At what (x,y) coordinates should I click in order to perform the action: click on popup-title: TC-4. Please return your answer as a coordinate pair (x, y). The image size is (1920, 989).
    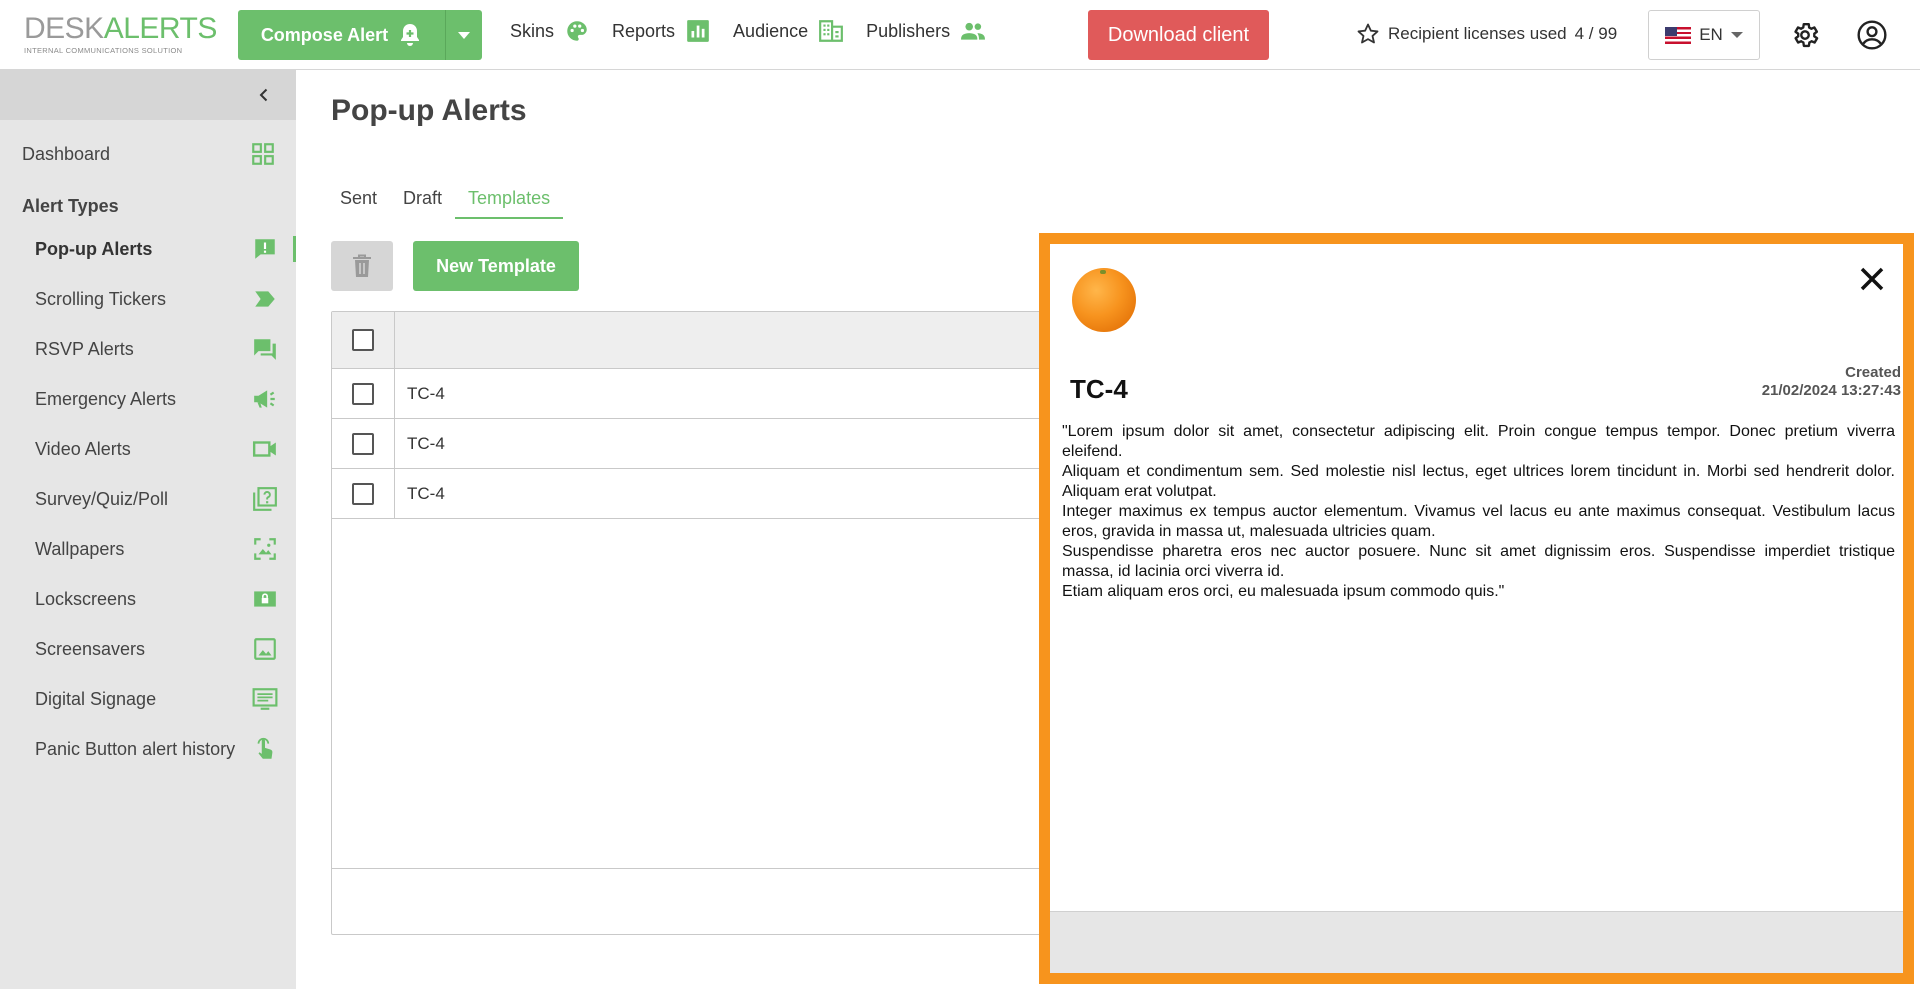
    Looking at the image, I should click on (1099, 389).